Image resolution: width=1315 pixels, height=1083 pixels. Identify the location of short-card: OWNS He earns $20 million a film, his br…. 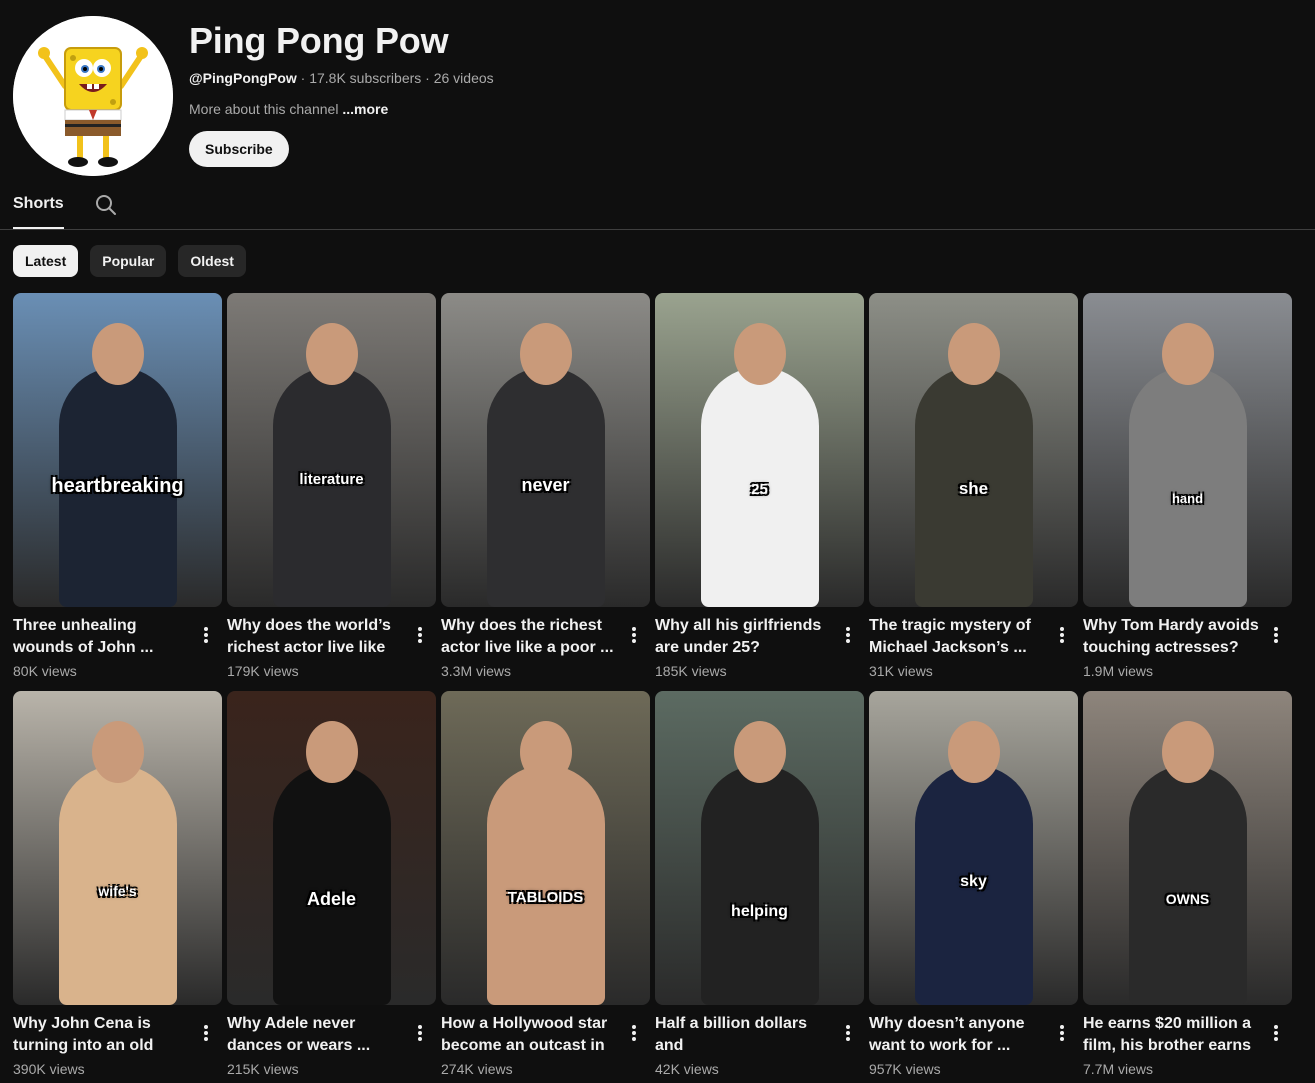
(1187, 884).